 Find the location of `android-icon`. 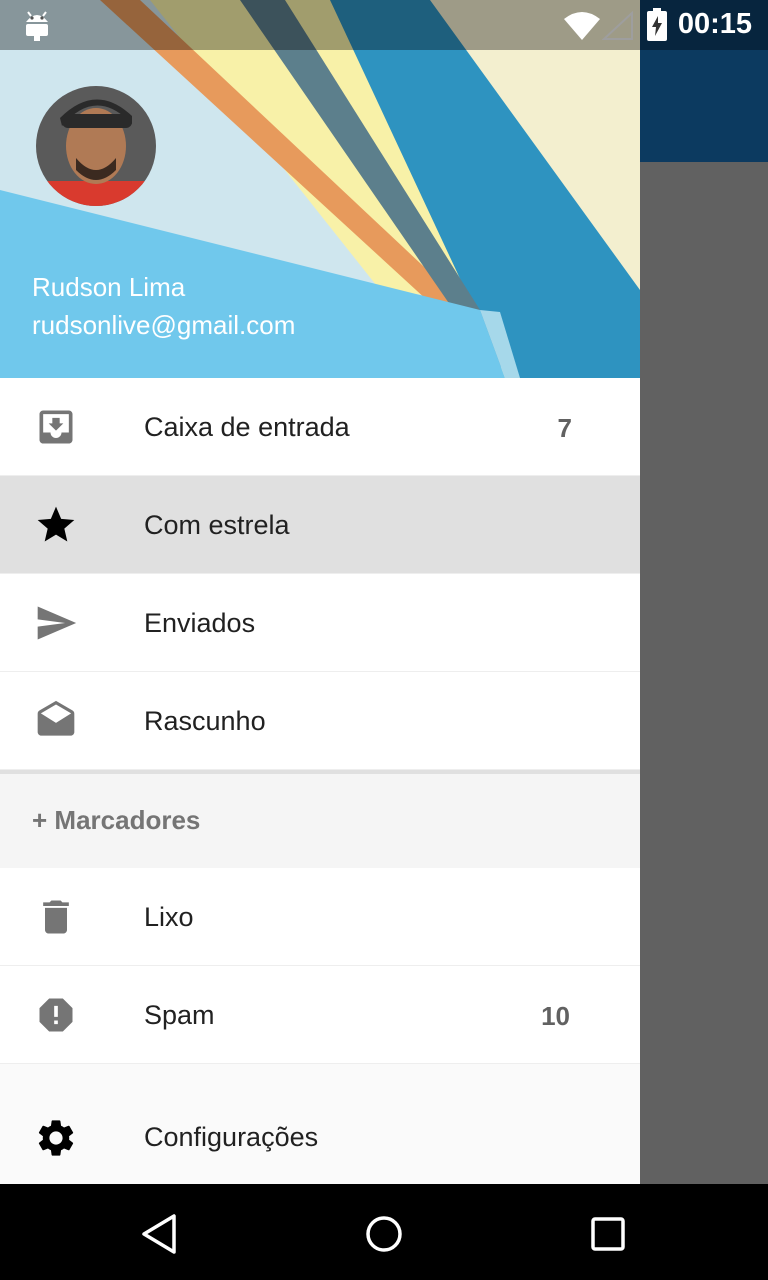

android-icon is located at coordinates (37, 26).